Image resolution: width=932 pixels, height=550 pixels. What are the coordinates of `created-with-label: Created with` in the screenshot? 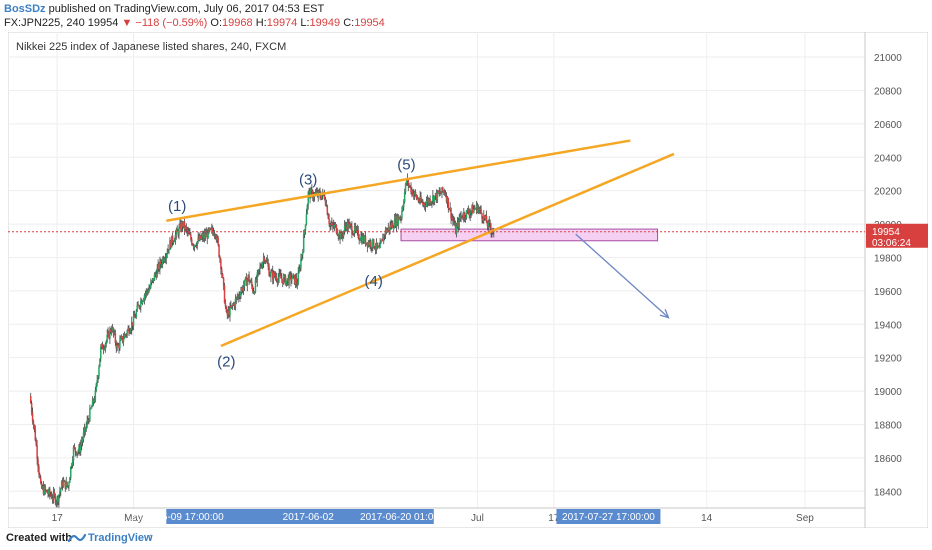 It's located at (39, 538).